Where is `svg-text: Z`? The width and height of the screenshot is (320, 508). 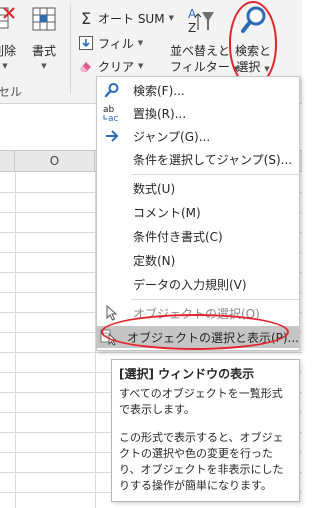
svg-text: Z is located at coordinates (192, 28).